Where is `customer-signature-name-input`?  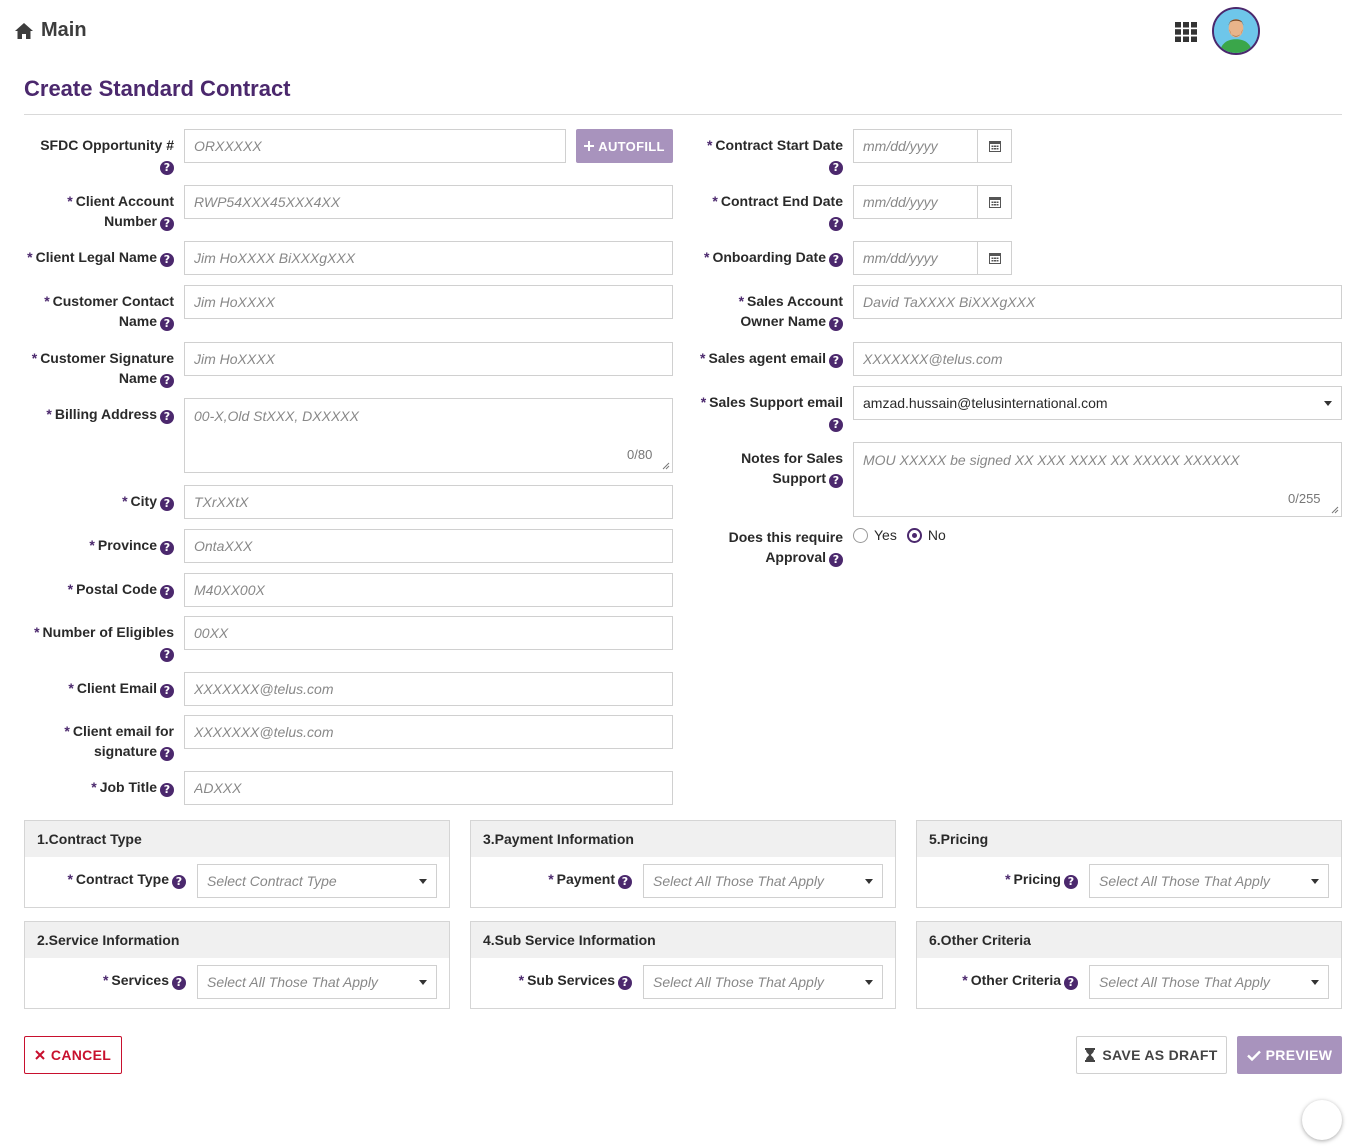
customer-signature-name-input is located at coordinates (428, 359).